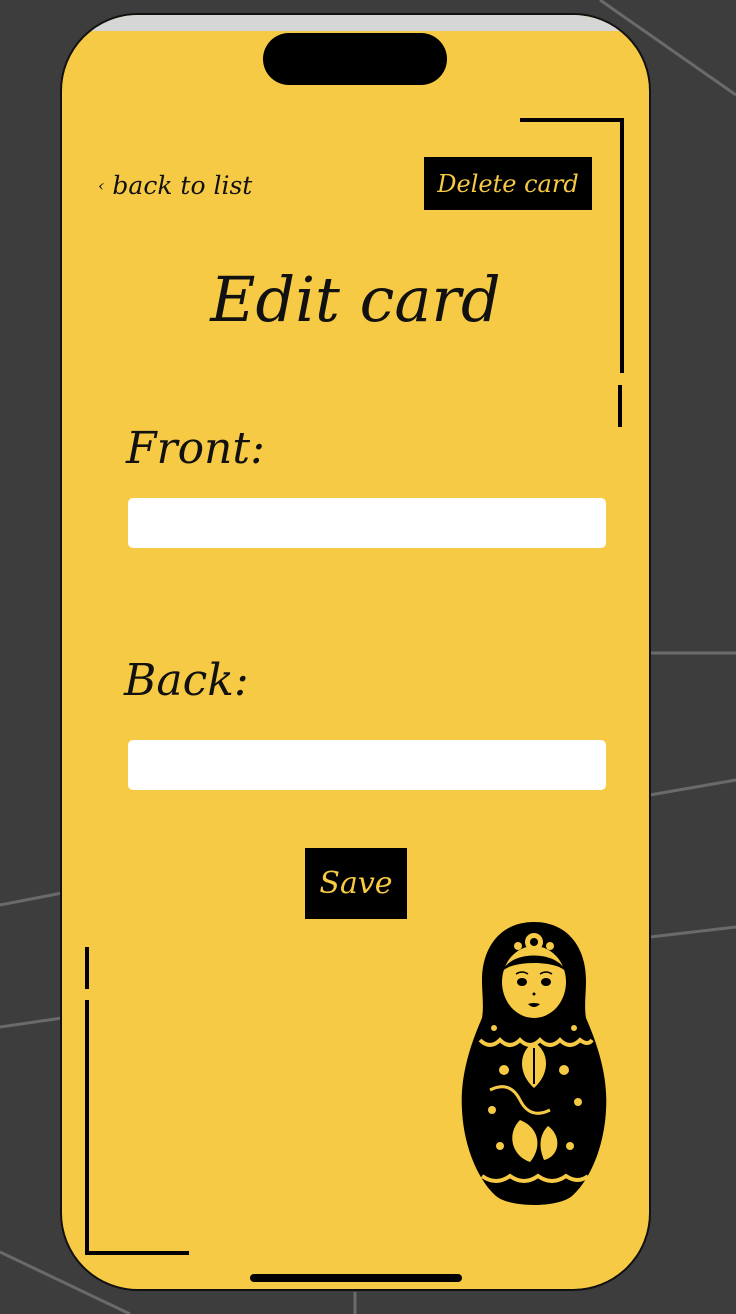 This screenshot has width=736, height=1314. What do you see at coordinates (508, 183) in the screenshot?
I see `delete-card-button: Delete card` at bounding box center [508, 183].